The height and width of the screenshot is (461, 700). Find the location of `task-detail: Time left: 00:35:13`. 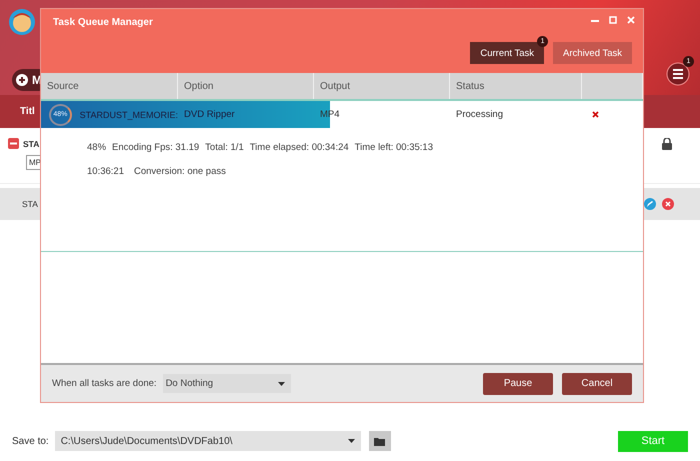

task-detail: Time left: 00:35:13 is located at coordinates (394, 147).